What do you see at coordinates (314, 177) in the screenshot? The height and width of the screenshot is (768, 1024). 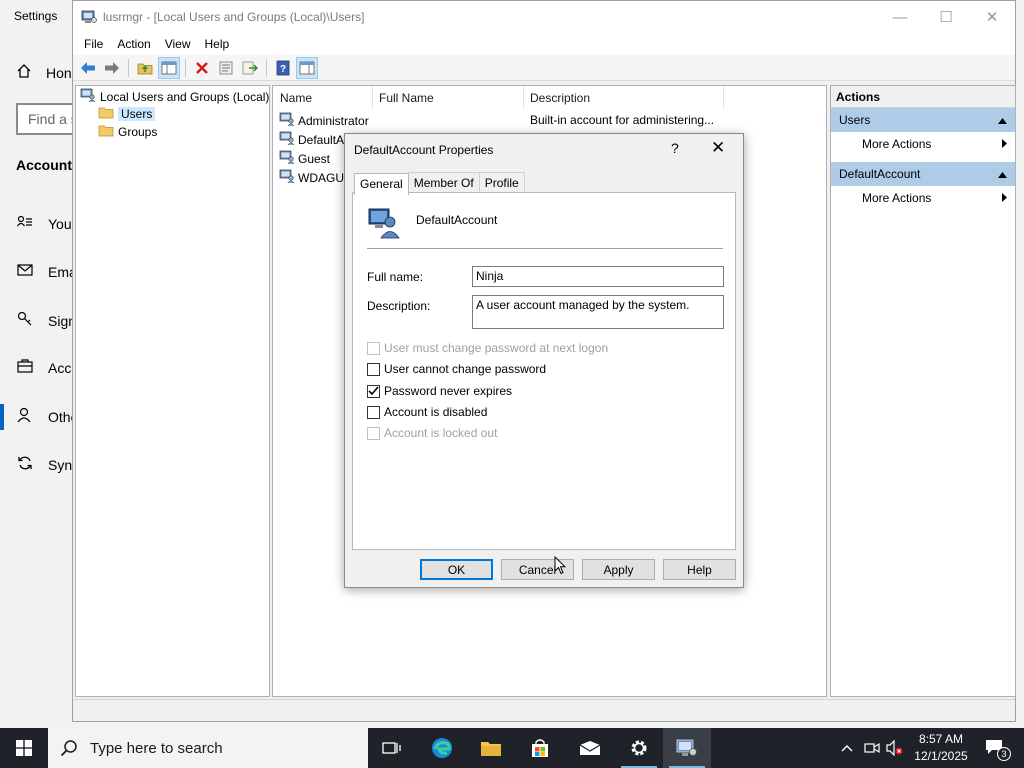 I see `table-row: WDAGUti` at bounding box center [314, 177].